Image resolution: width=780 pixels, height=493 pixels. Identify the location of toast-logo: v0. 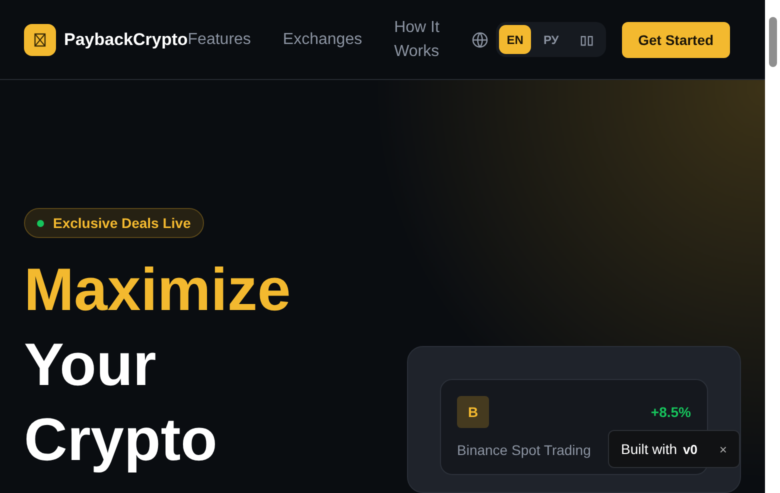
(690, 449).